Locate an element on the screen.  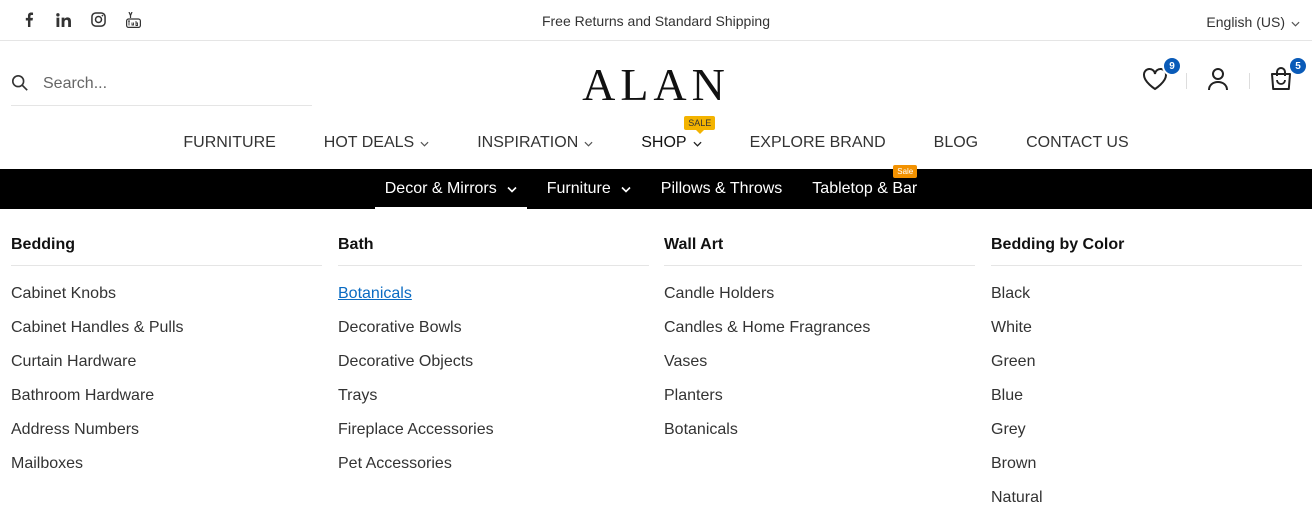
menu-link: Curtain Hardware is located at coordinates (166, 370).